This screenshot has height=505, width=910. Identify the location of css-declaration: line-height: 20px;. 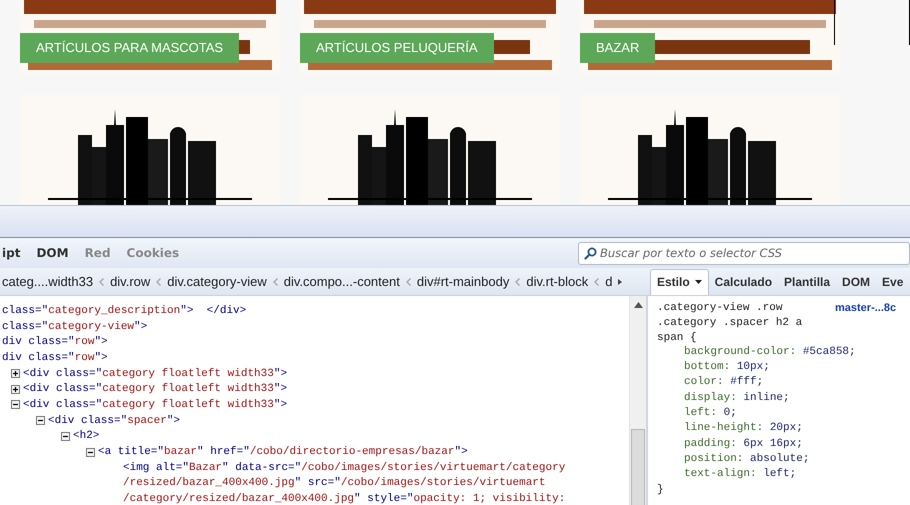
(743, 429).